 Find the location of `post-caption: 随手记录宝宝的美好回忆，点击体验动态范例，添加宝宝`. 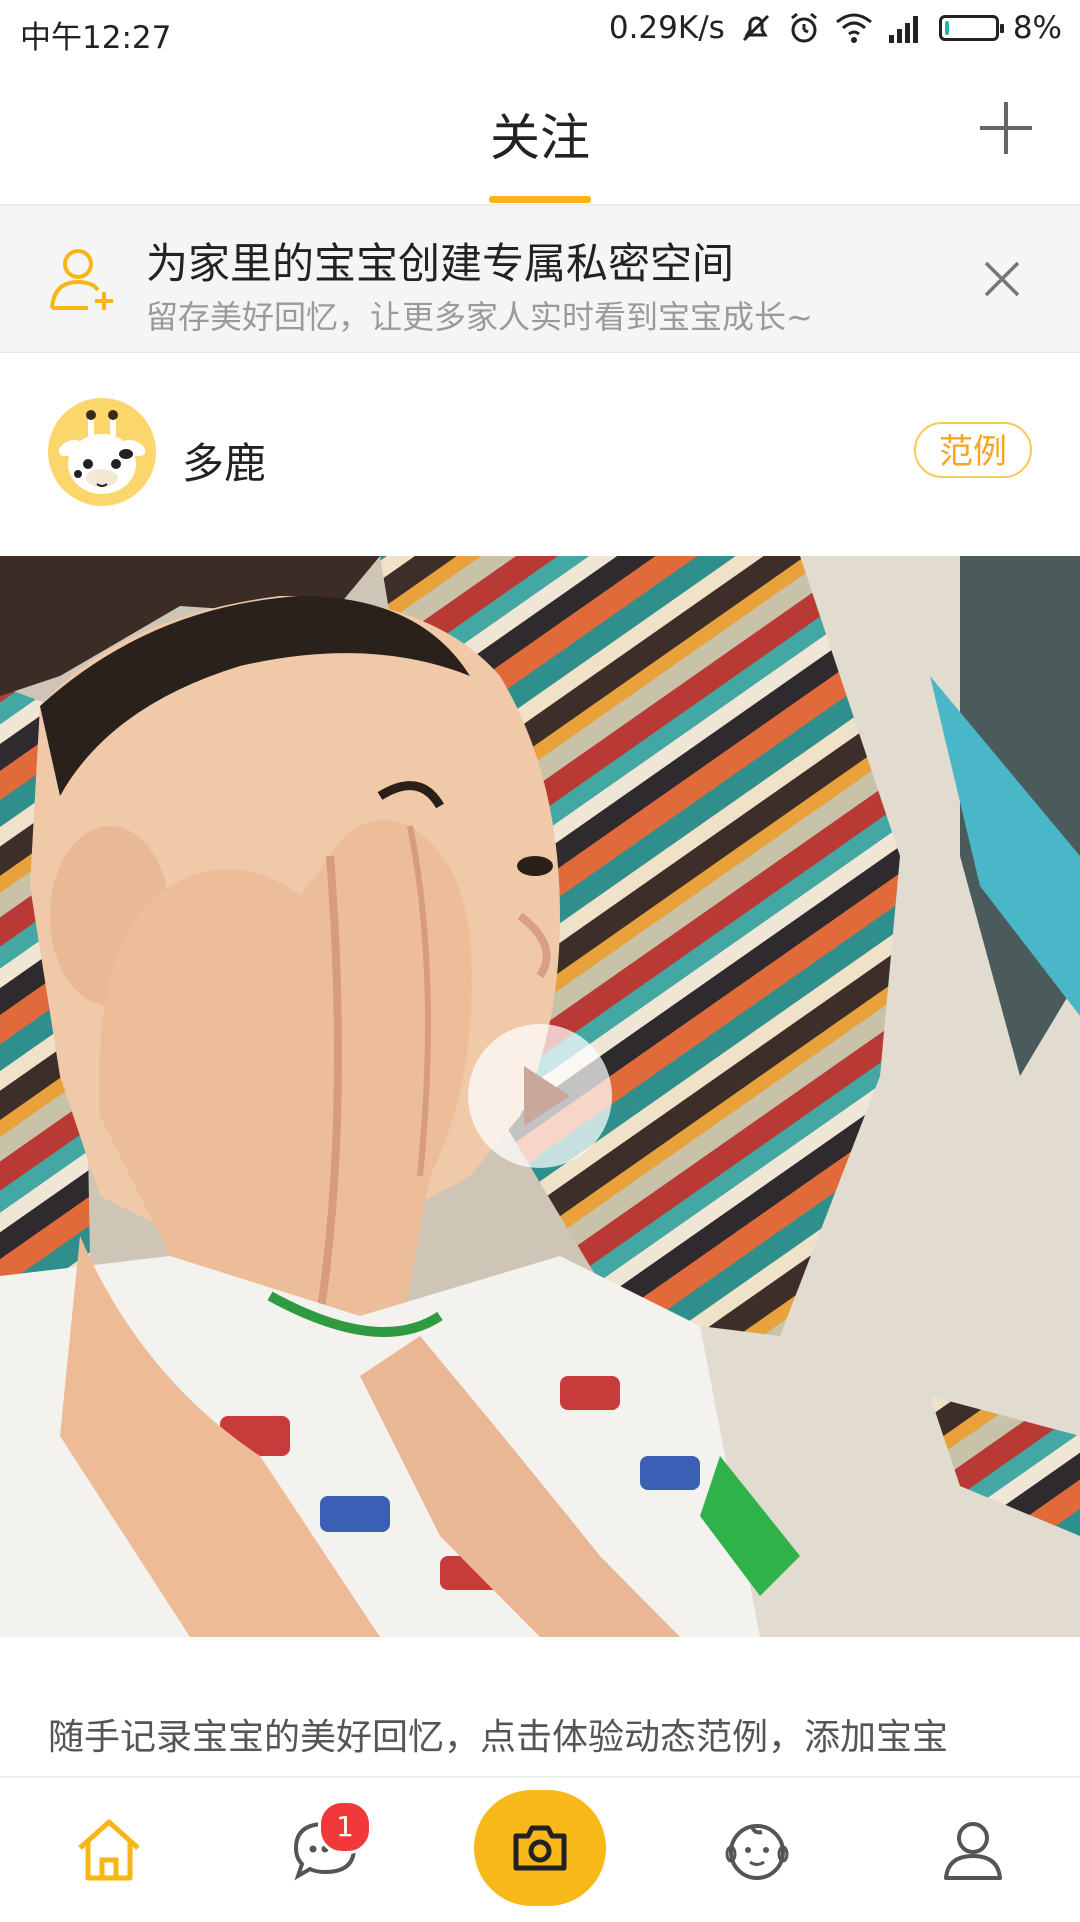

post-caption: 随手记录宝宝的美好回忆，点击体验动态范例，添加宝宝 is located at coordinates (498, 1737).